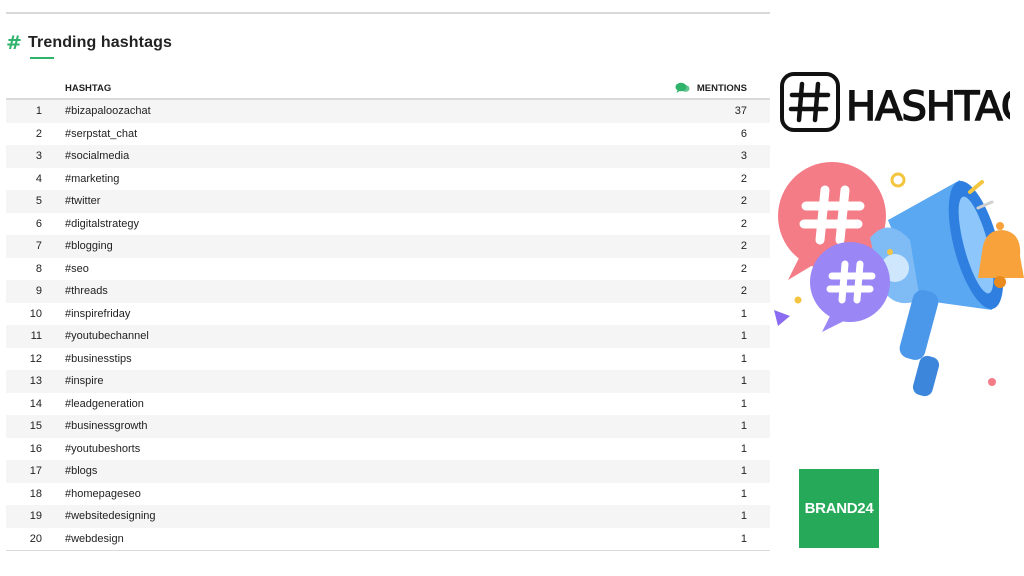 This screenshot has width=1024, height=576. I want to click on table-row: 4 #marketing 2, so click(388, 179).